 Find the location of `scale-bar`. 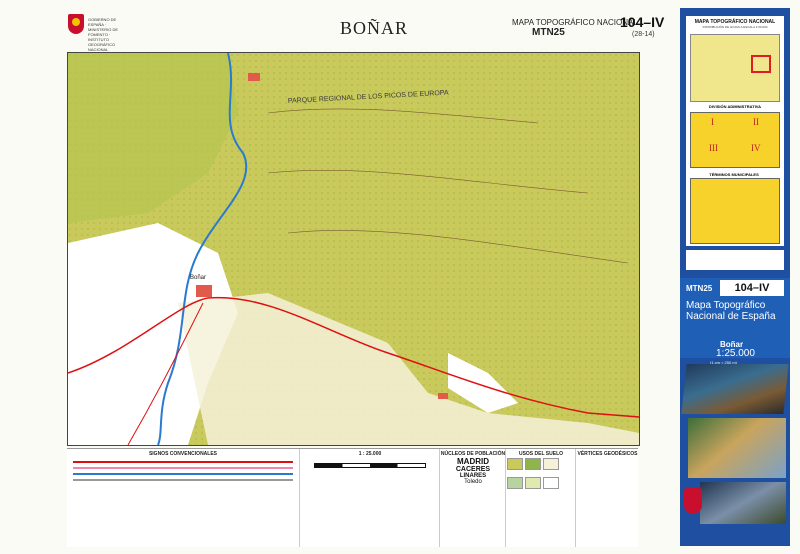

scale-bar is located at coordinates (370, 465).